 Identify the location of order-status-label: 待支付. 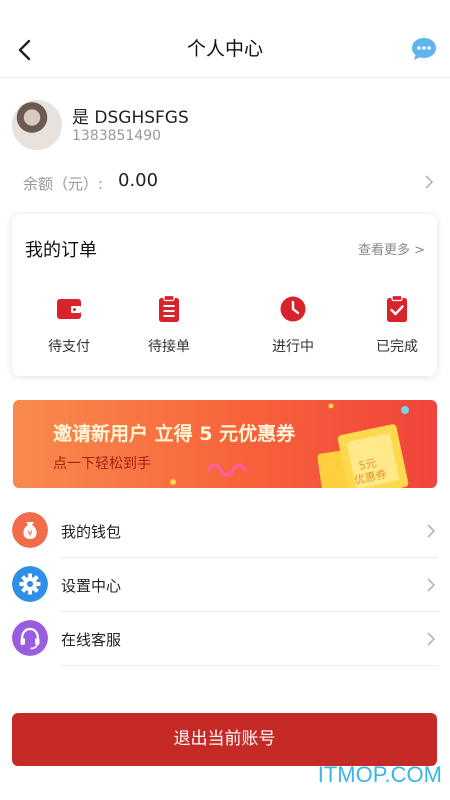
(69, 347).